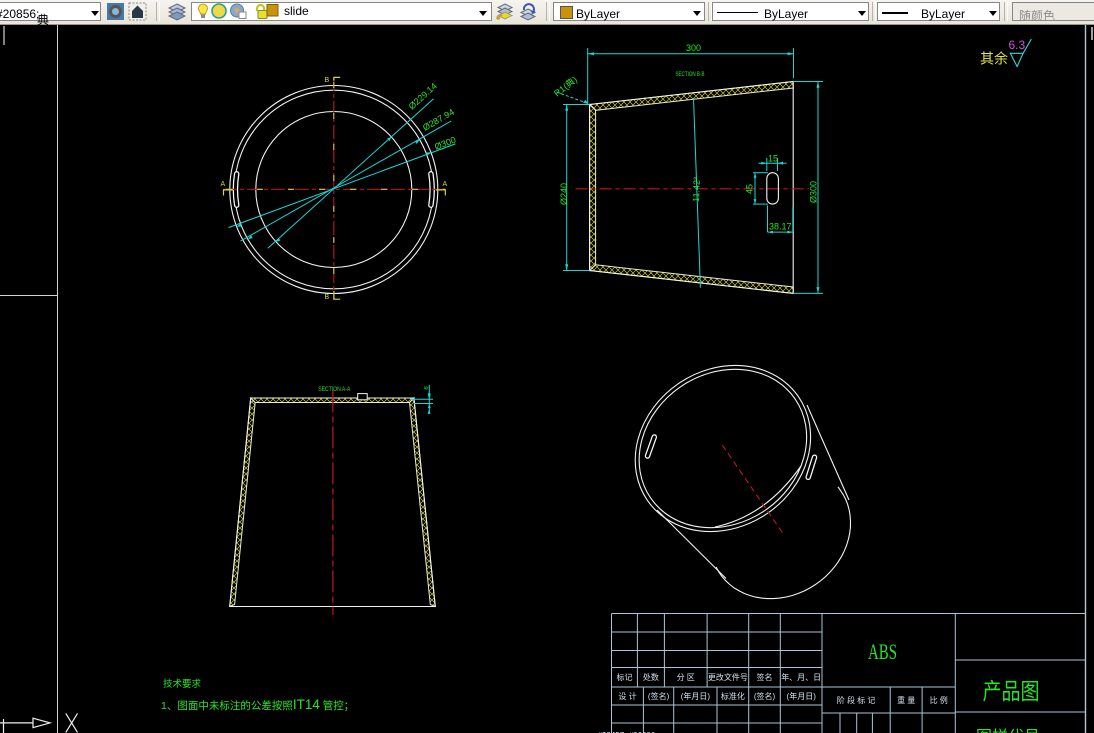  I want to click on svg-text: ABS, so click(882, 651).